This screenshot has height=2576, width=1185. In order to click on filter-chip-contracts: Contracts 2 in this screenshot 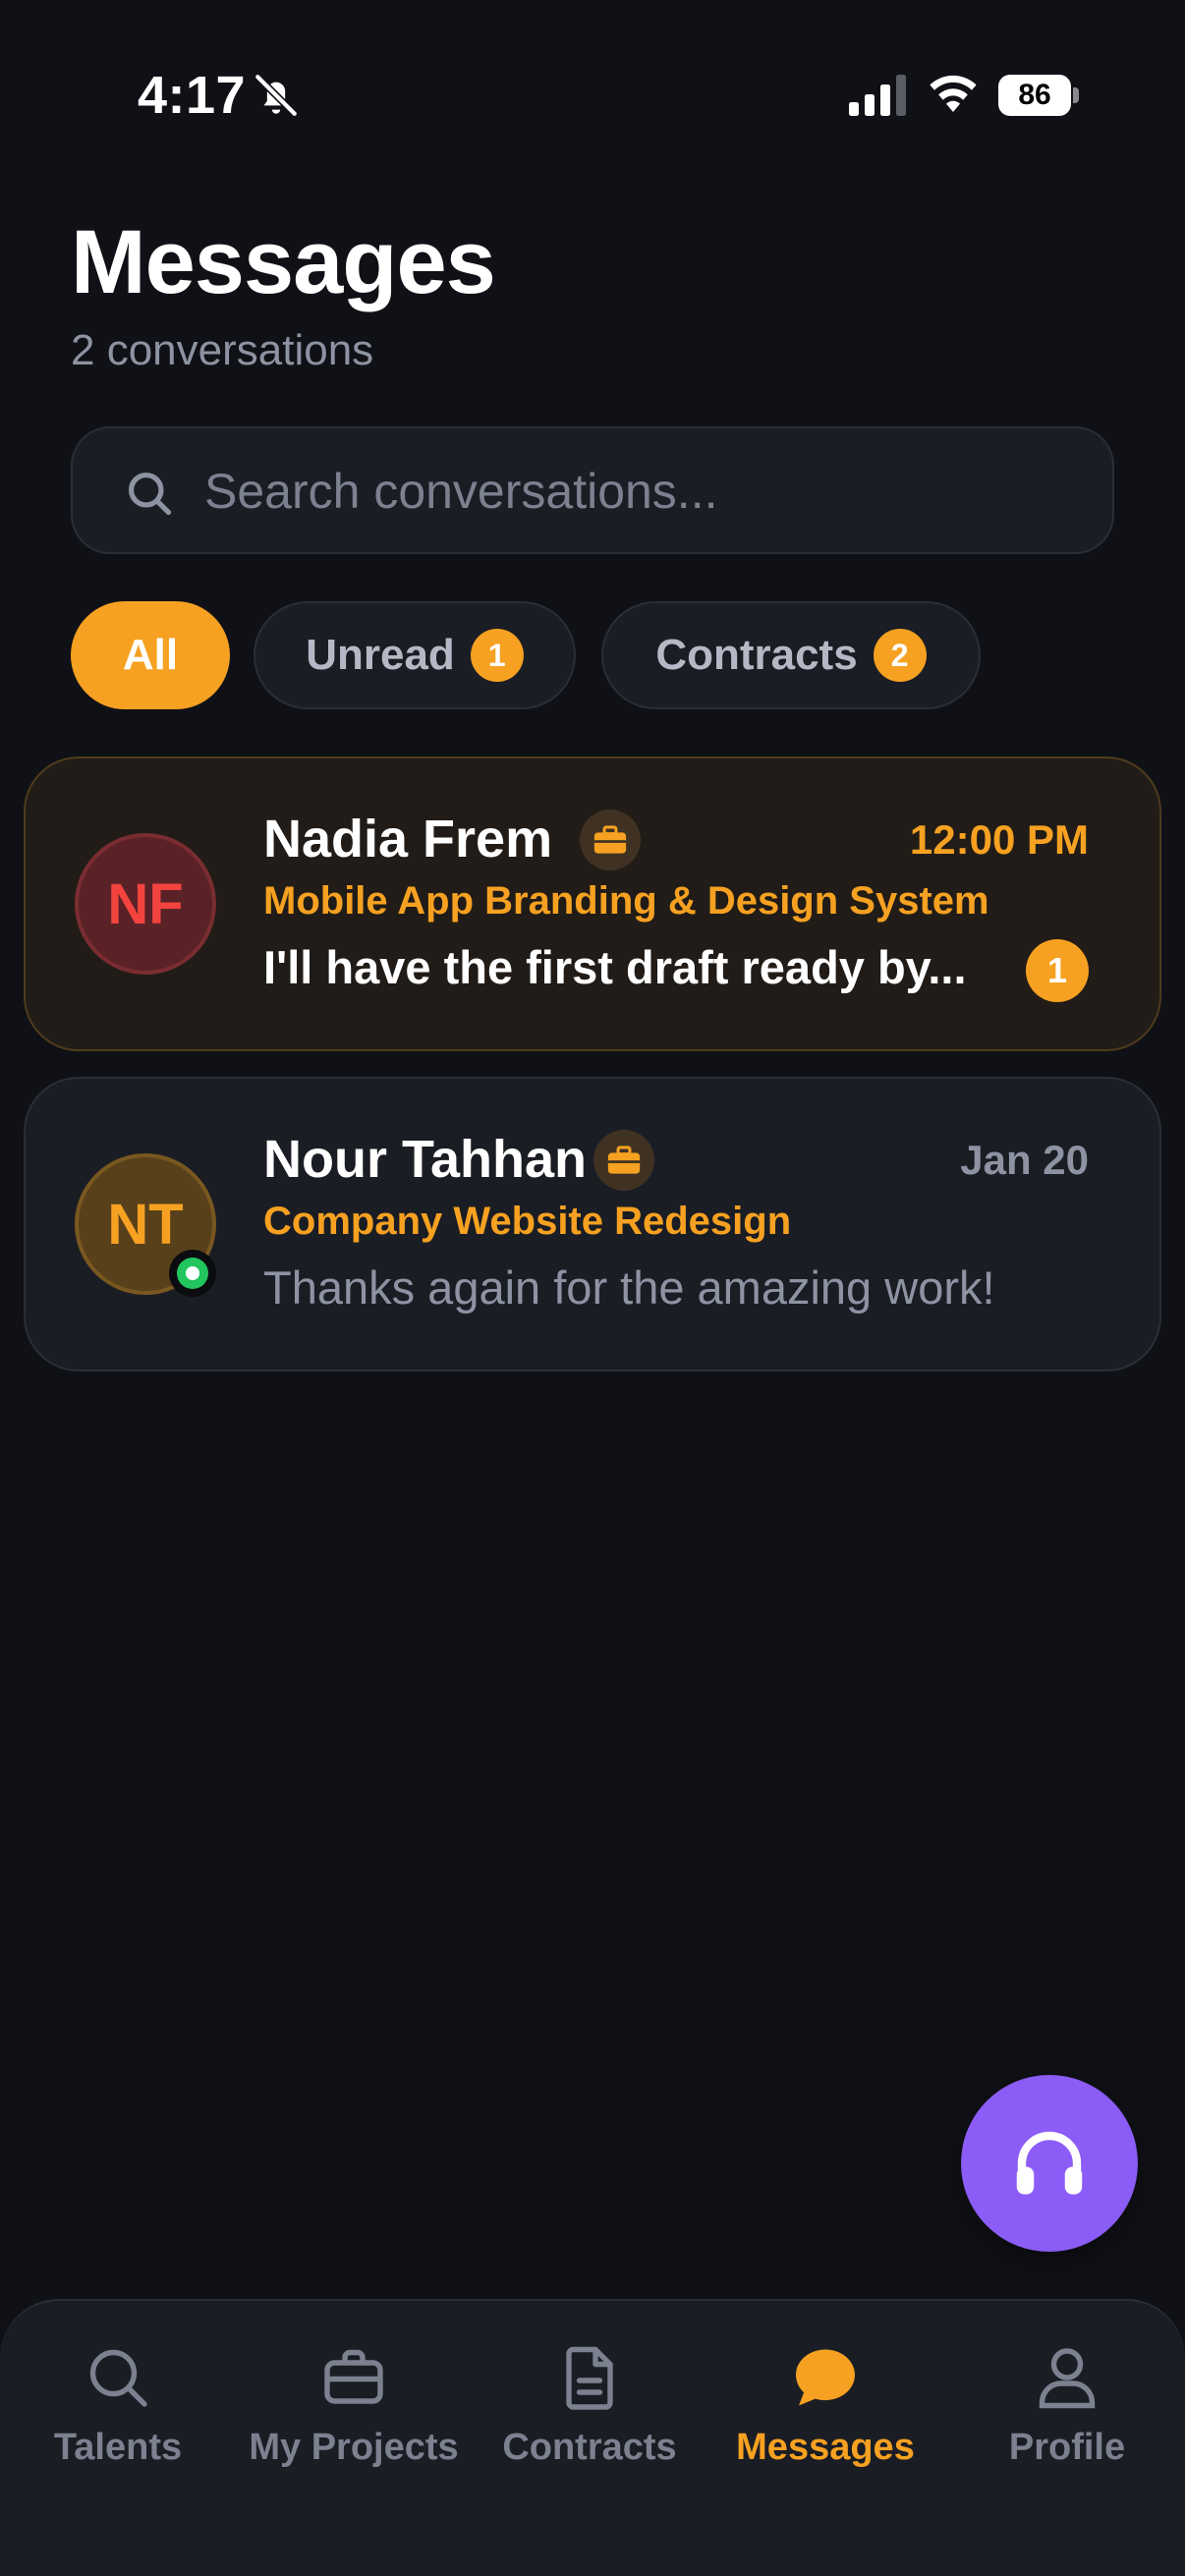, I will do `click(791, 655)`.